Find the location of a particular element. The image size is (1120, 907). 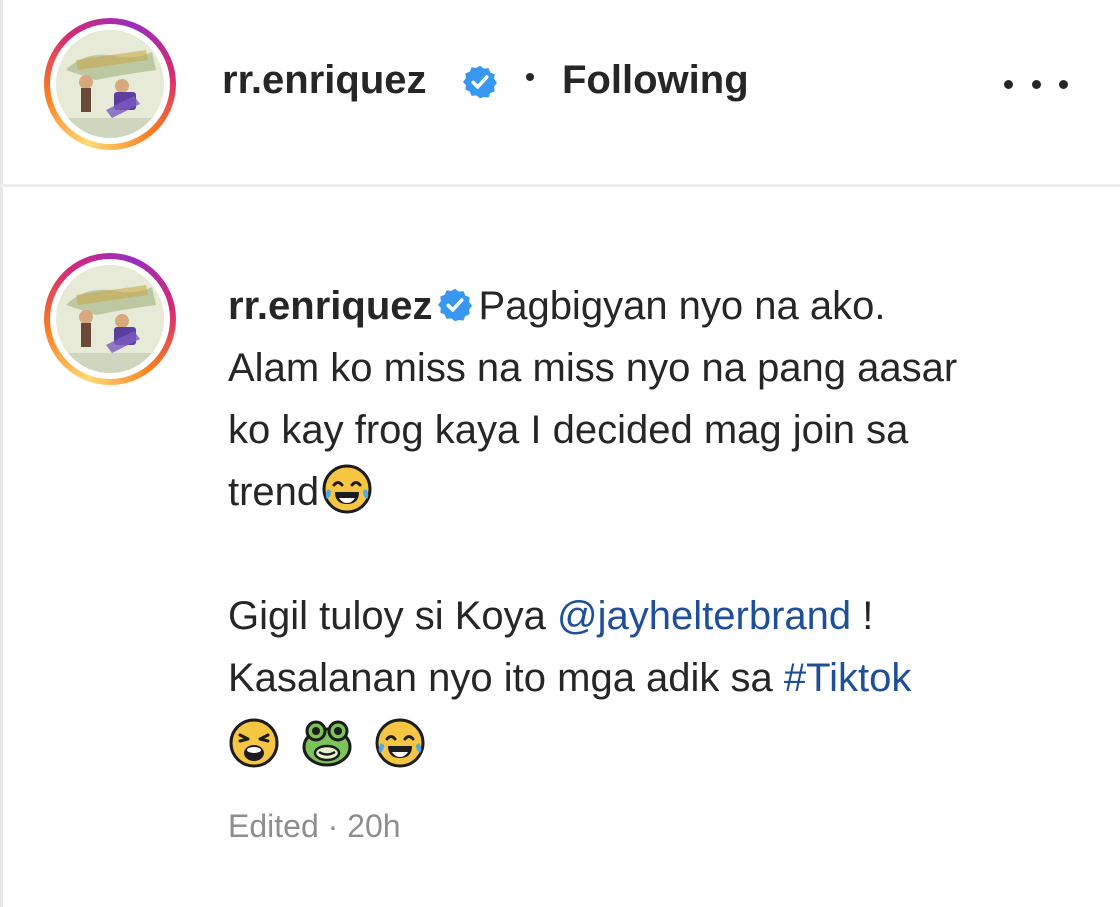

caption-line-2: Alam ko miss na miss nyo na pang aasar is located at coordinates (593, 368).